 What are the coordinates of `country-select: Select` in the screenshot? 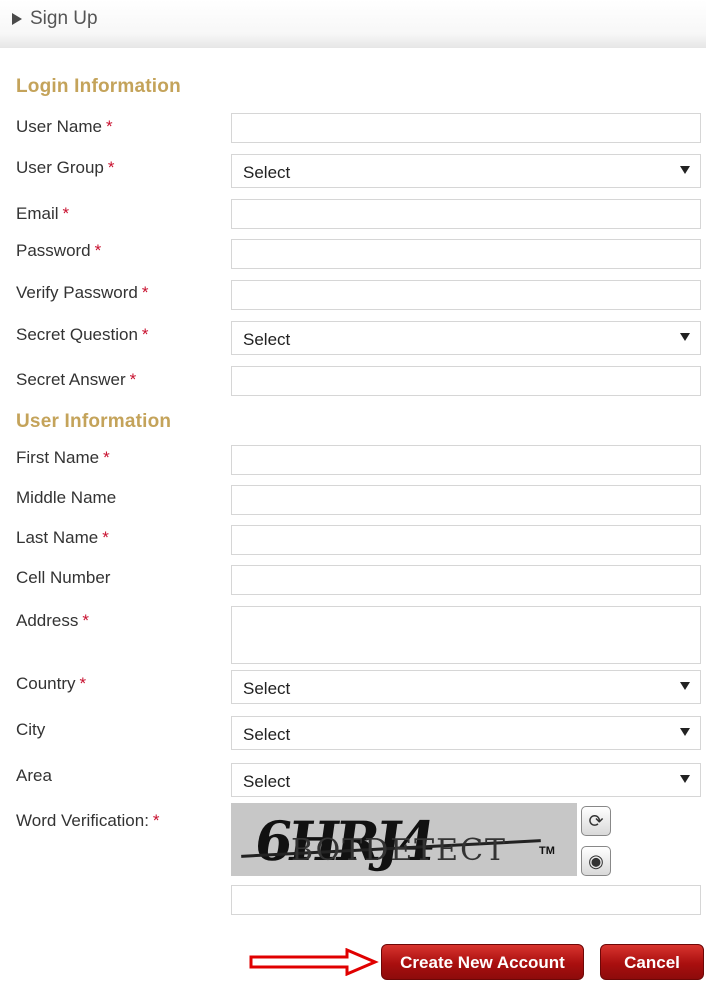 It's located at (466, 687).